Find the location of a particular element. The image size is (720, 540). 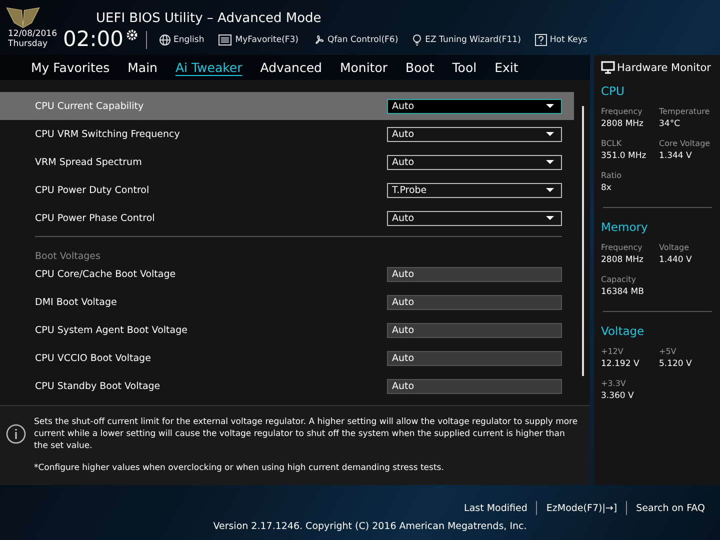

setting-label: CPU Core/Cache Boot Voltage is located at coordinates (105, 274).